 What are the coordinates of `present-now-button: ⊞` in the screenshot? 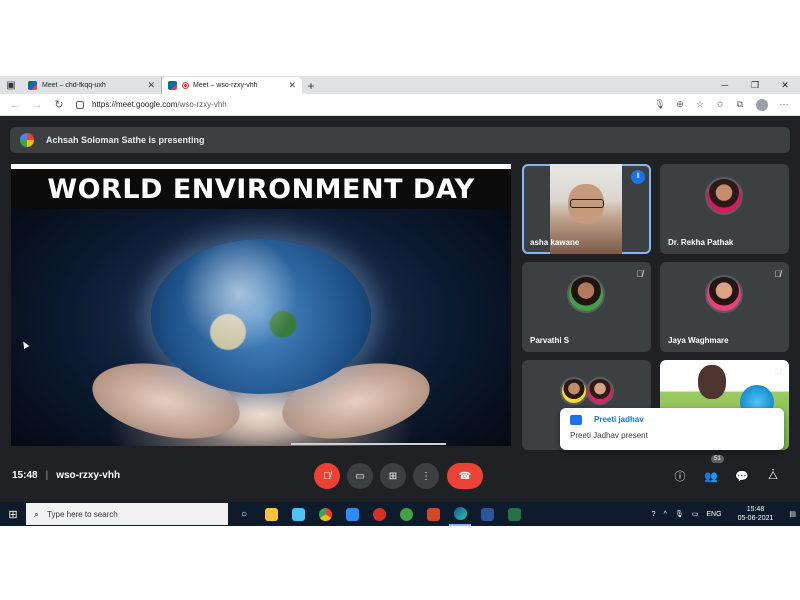 It's located at (393, 476).